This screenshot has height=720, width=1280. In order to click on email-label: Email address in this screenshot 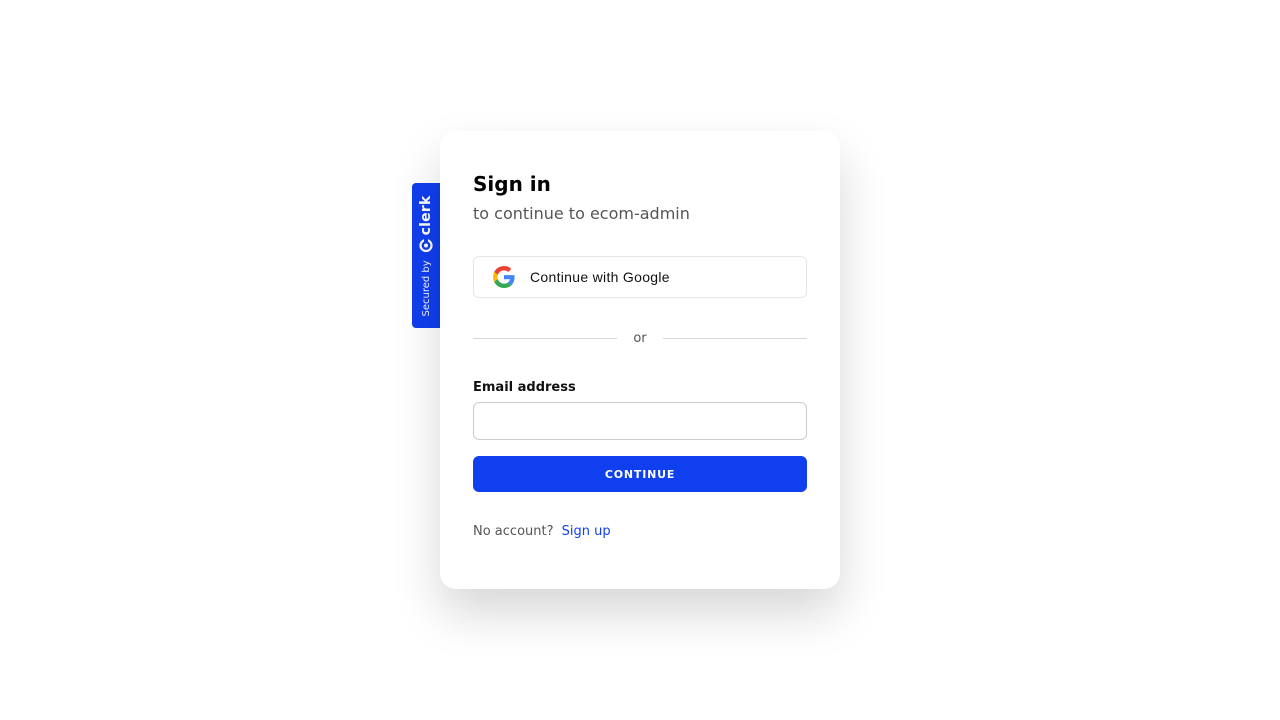, I will do `click(524, 387)`.